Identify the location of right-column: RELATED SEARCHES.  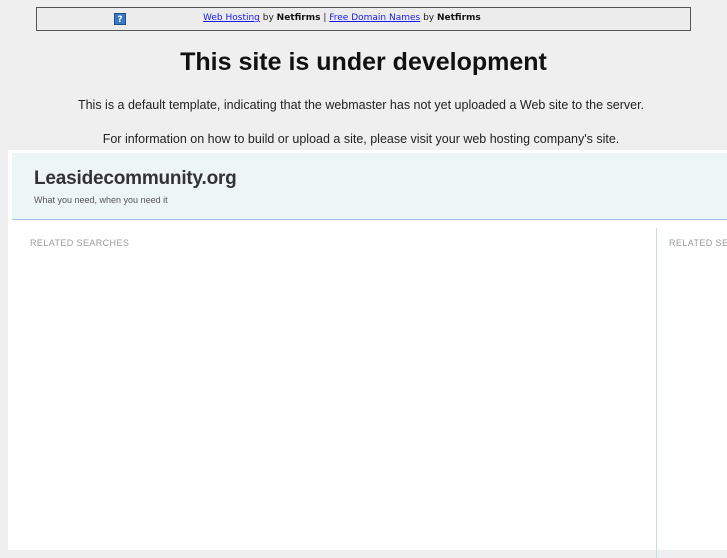
(691, 350).